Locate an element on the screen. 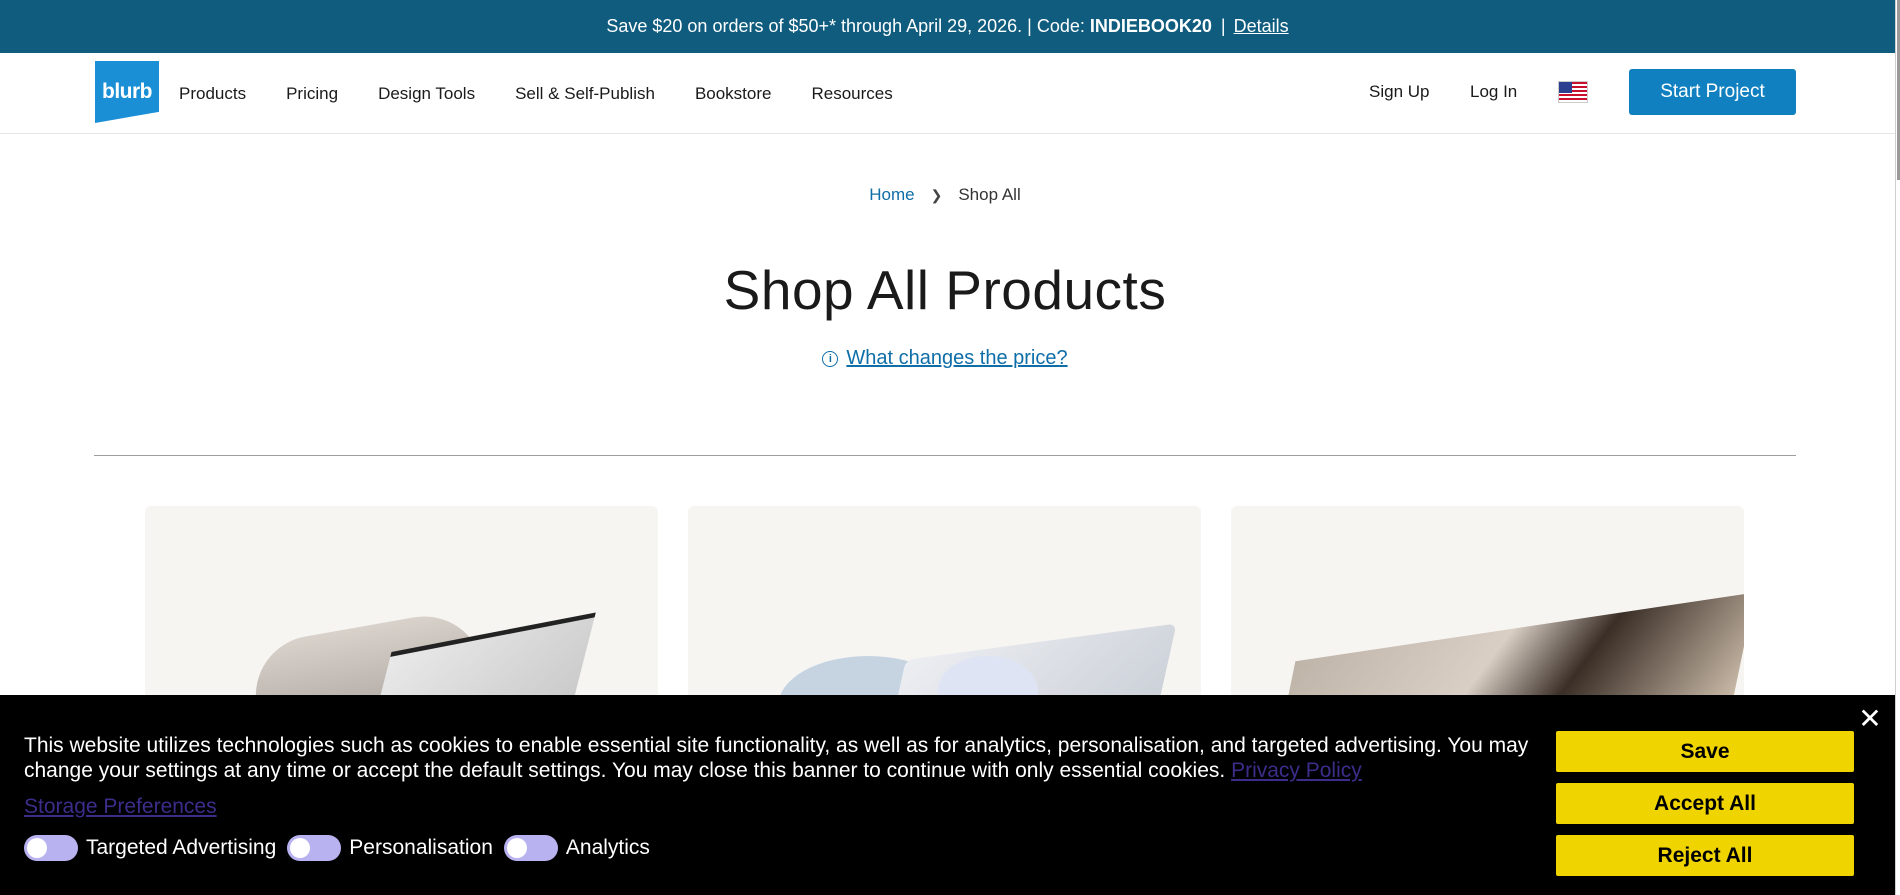 The image size is (1900, 895). close-icon: ✕ is located at coordinates (1870, 719).